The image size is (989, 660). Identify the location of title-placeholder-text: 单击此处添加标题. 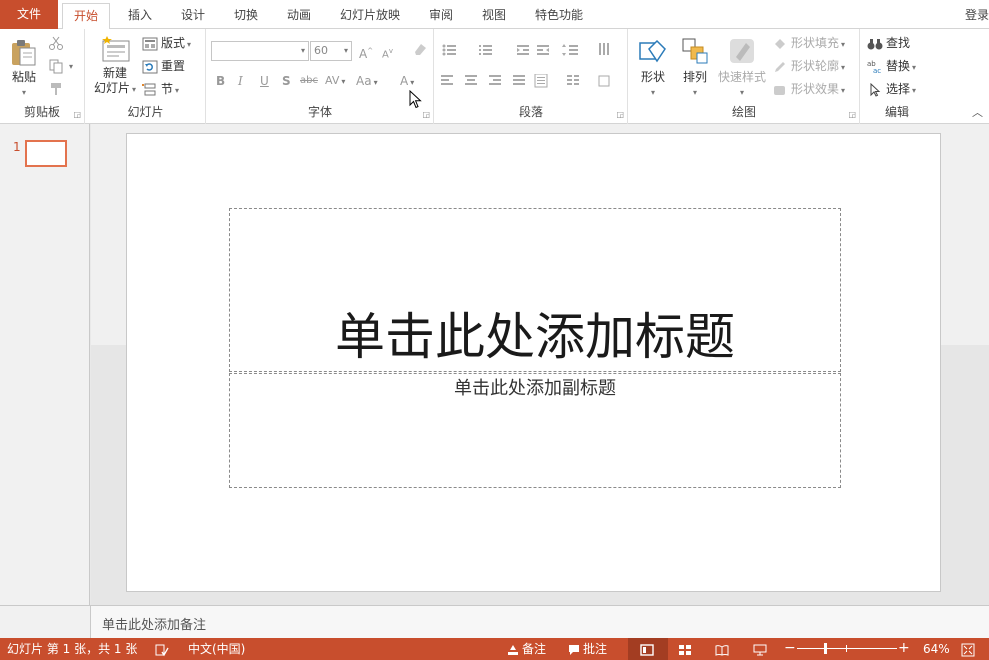
(535, 337).